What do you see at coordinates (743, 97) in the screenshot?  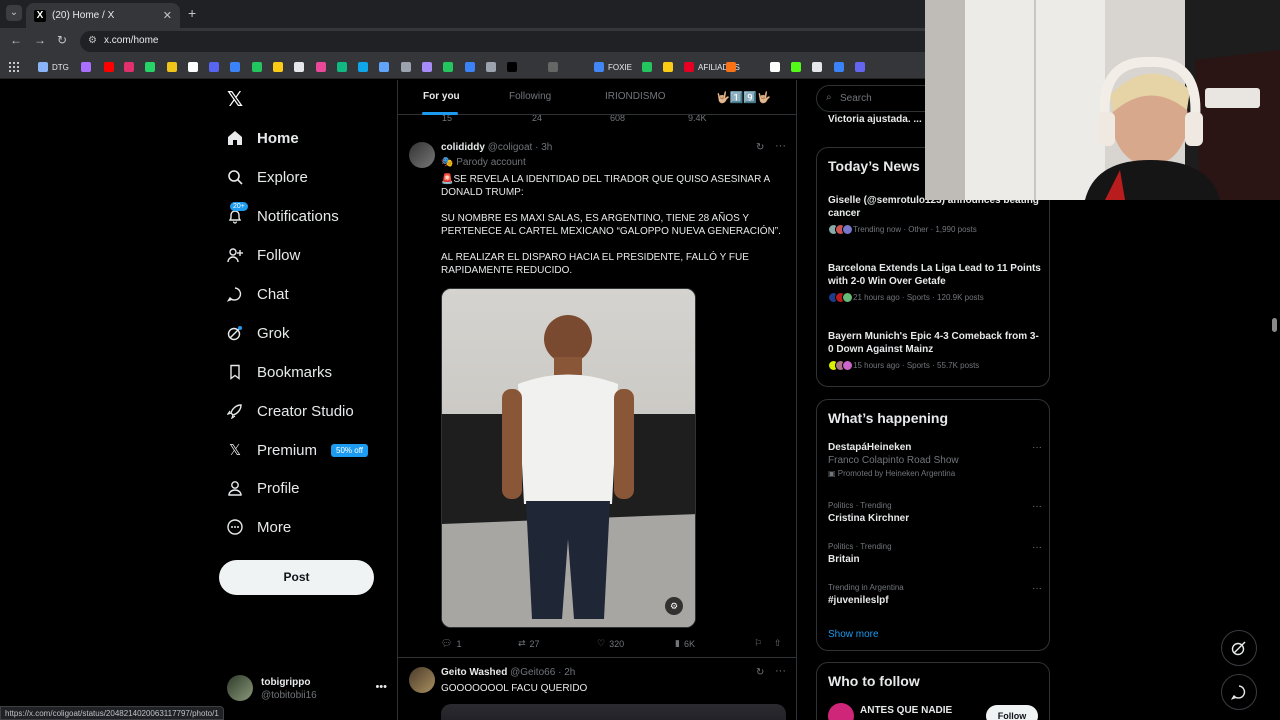 I see `tab-emoji-list: 🤟🏼1️⃣9️⃣🤟🏼` at bounding box center [743, 97].